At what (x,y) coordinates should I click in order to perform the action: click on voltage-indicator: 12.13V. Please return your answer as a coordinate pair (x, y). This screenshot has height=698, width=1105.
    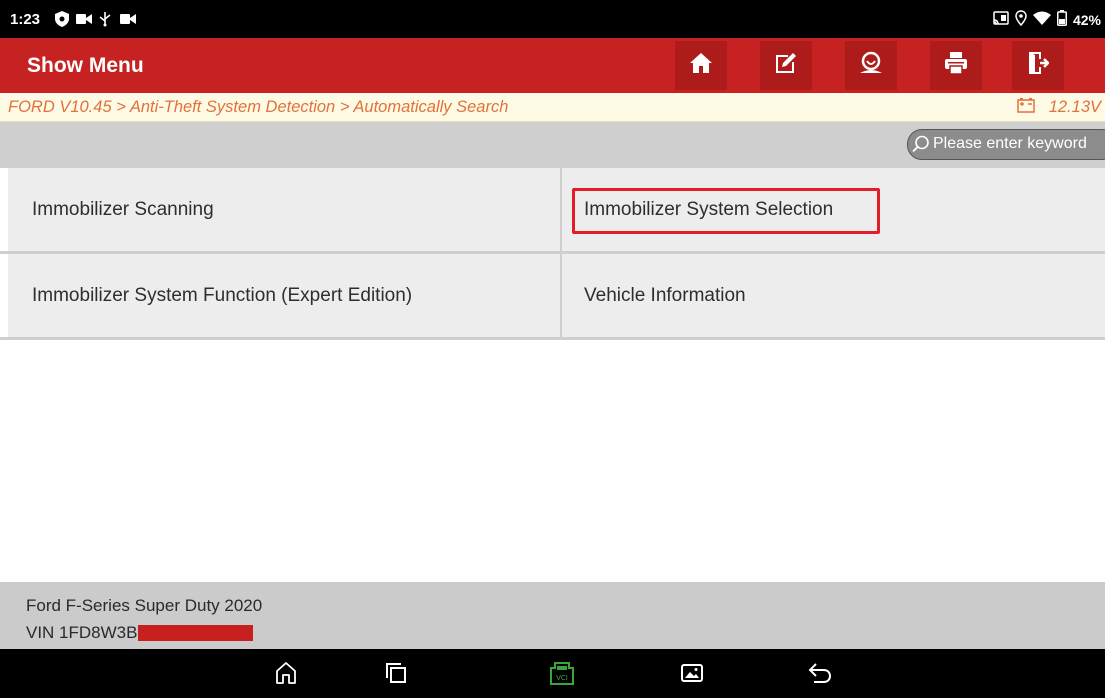
    Looking at the image, I should click on (1058, 107).